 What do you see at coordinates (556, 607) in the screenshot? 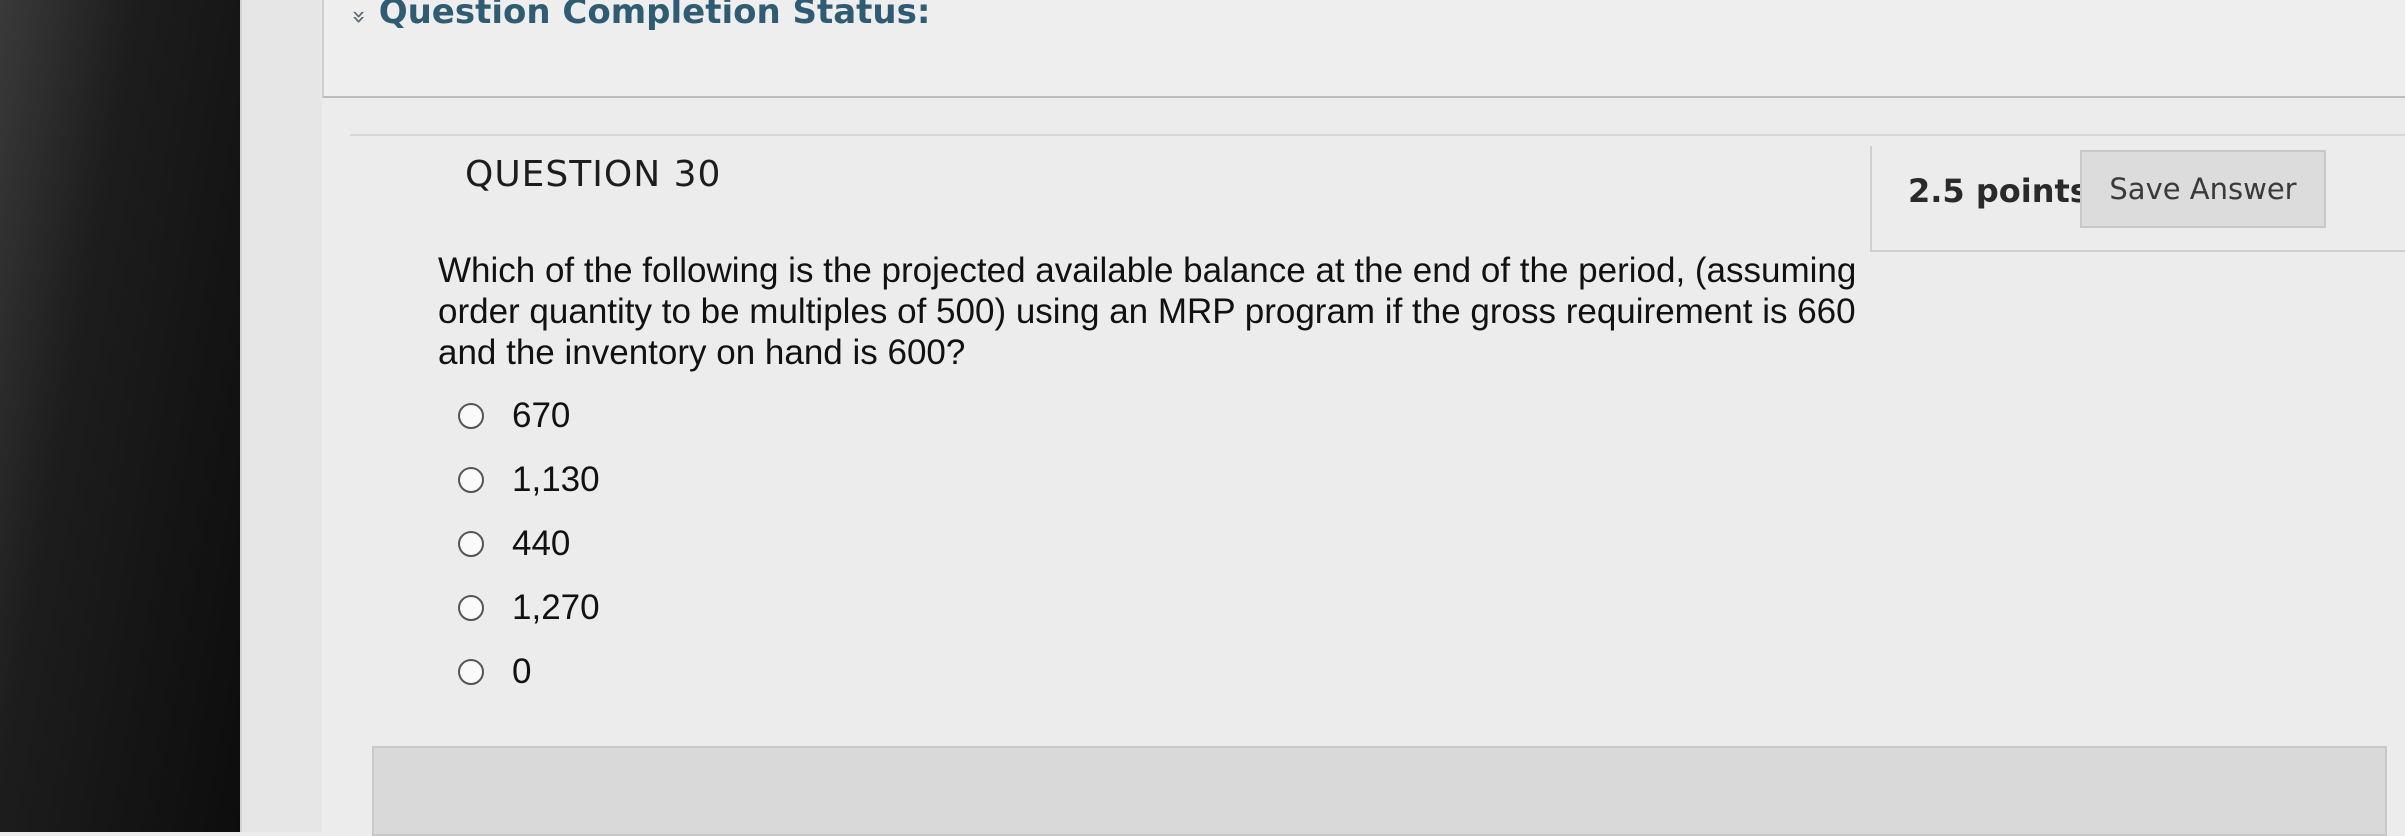
I see `answer-option-label: 1,270` at bounding box center [556, 607].